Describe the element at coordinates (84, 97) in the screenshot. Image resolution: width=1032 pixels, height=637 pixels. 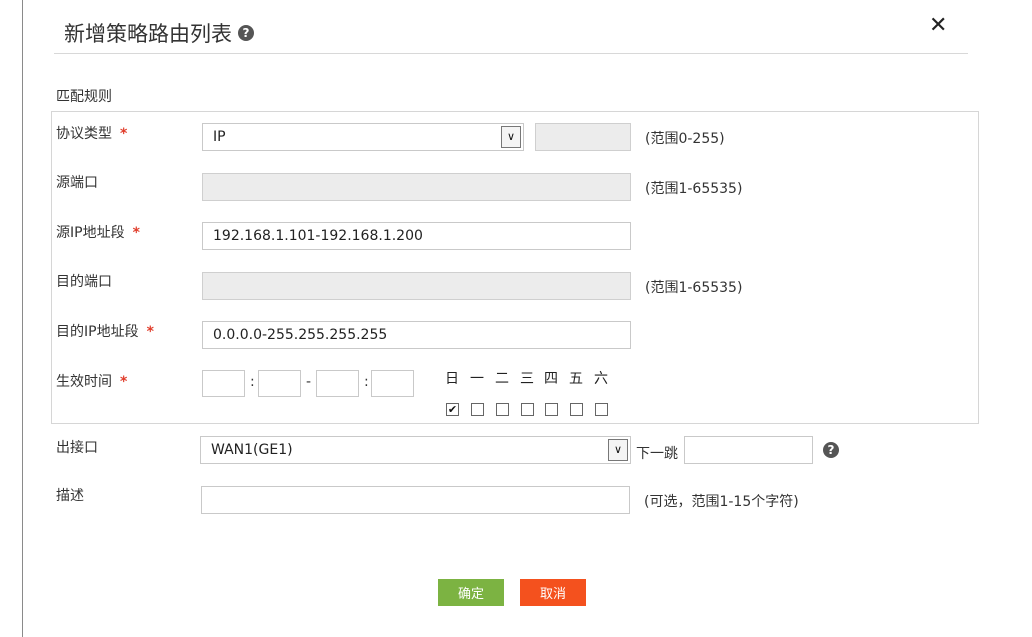
I see `match-rules-label: 匹配规则` at that location.